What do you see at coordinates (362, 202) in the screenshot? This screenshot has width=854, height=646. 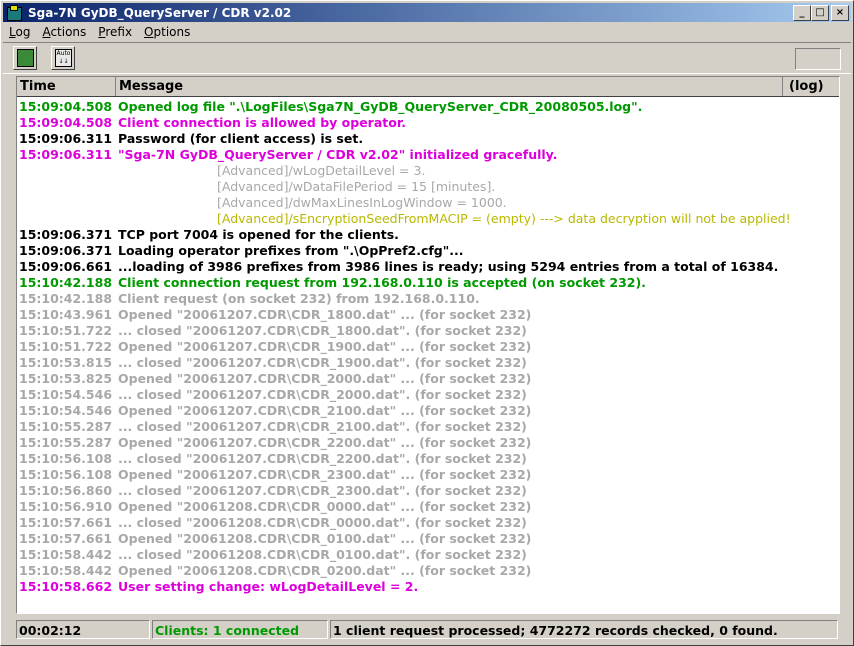 I see `log-message: [Advanced]/dwMaxLinesInLogWindow = 1000.` at bounding box center [362, 202].